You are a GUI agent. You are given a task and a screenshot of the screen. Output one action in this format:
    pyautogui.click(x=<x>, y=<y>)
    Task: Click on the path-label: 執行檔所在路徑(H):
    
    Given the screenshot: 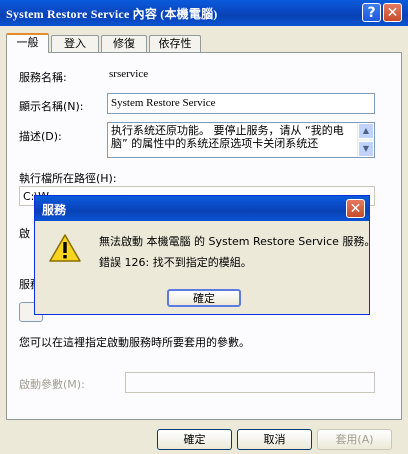 What is the action you would take?
    pyautogui.click(x=68, y=178)
    